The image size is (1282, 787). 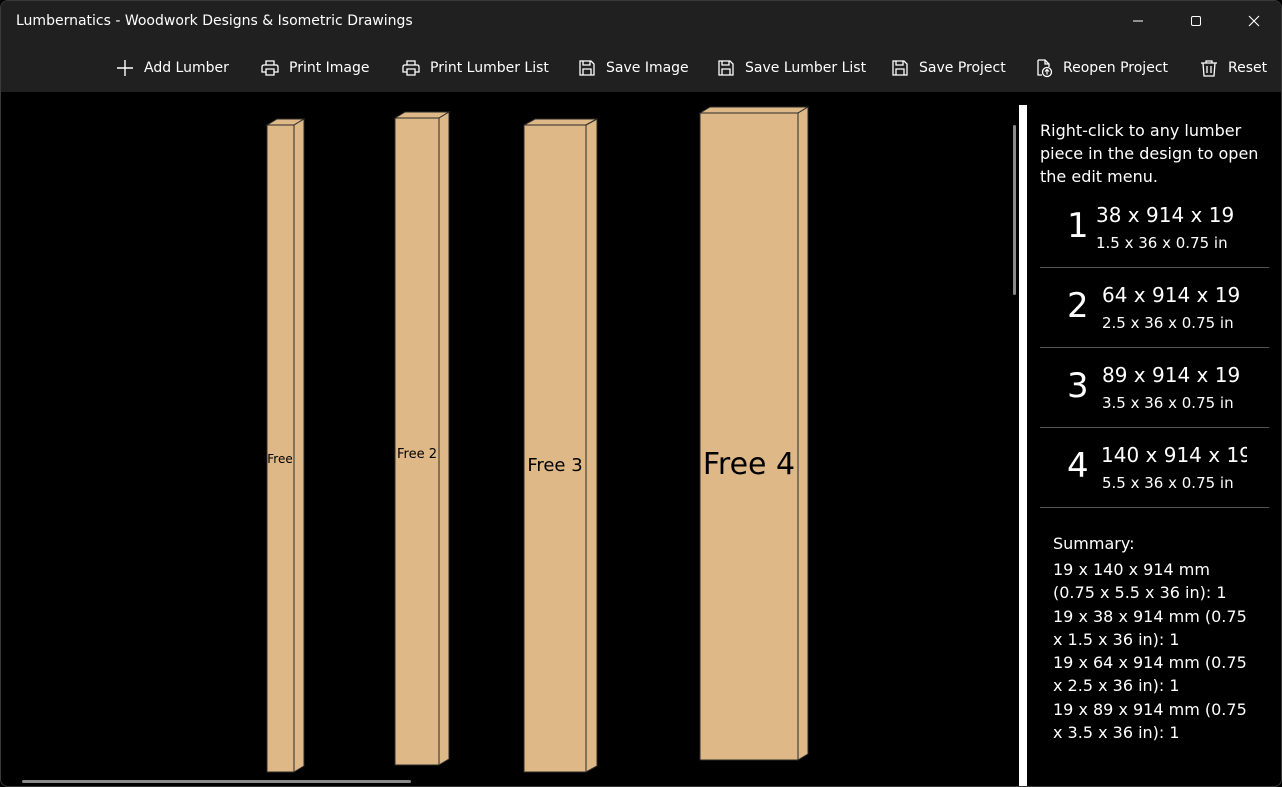 I want to click on maximize-icon, so click(x=1196, y=21).